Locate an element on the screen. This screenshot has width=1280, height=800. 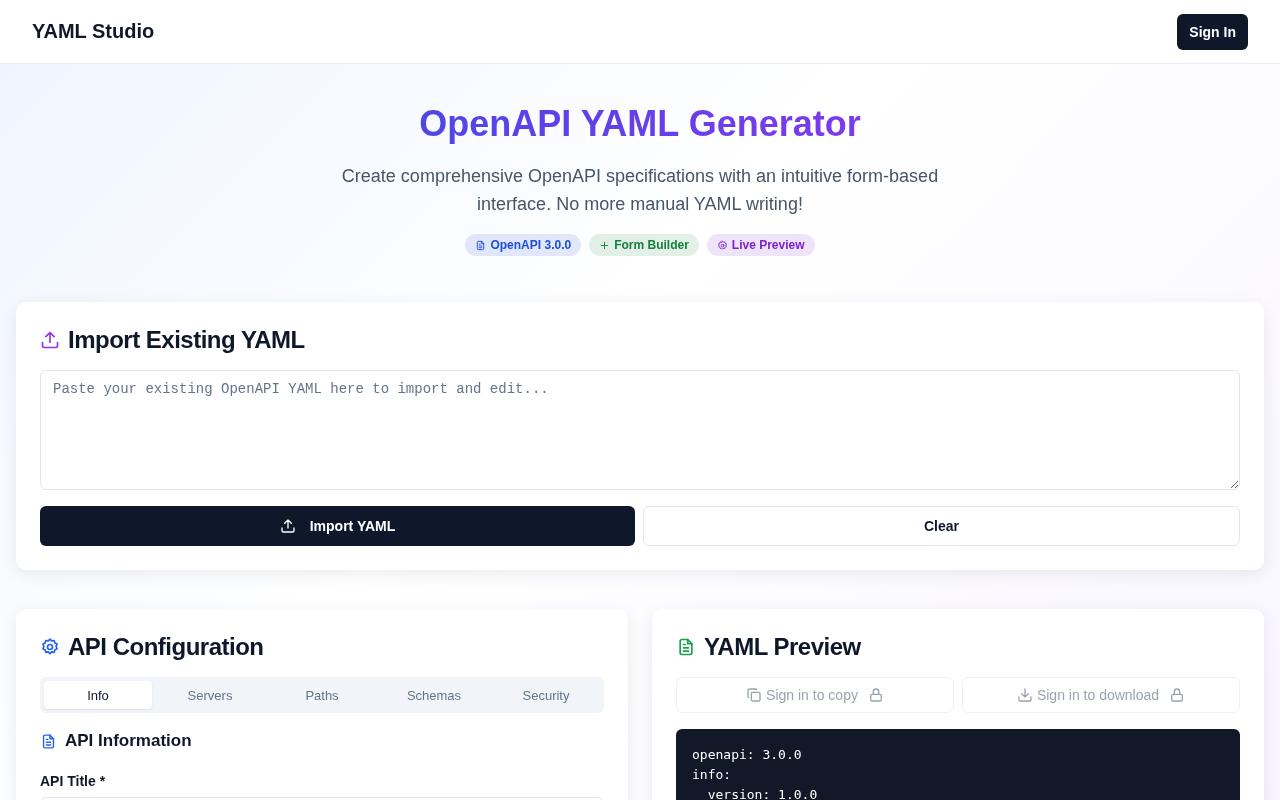
feature-badge: OpenAPI 3.0.0 is located at coordinates (523, 245).